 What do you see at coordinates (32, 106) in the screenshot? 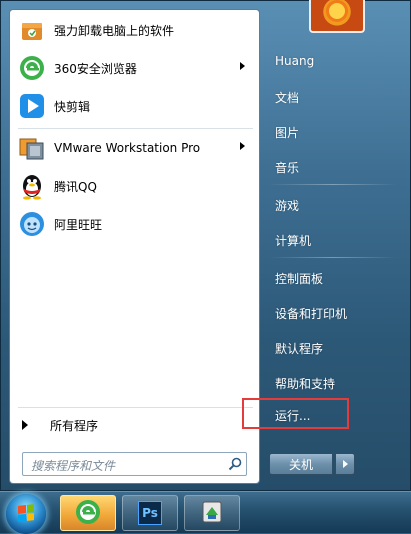
I see `video-edit-play-icon` at bounding box center [32, 106].